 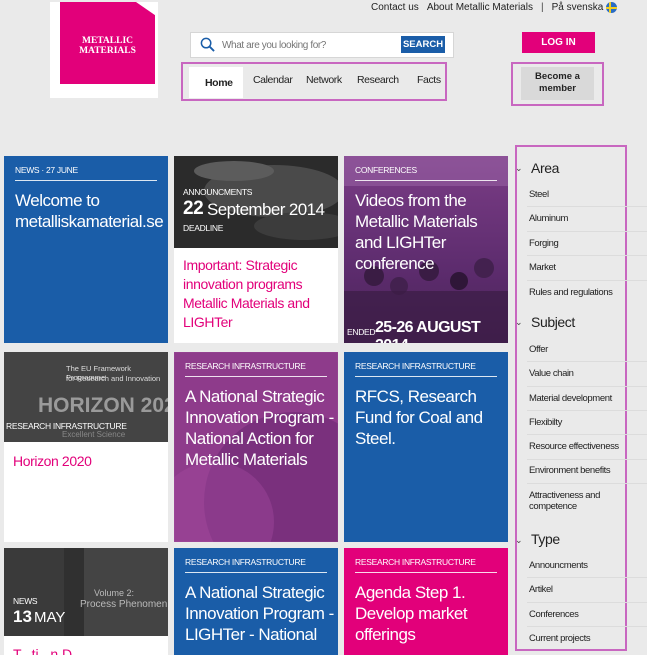 What do you see at coordinates (429, 80) in the screenshot?
I see `nav-facts: Facts` at bounding box center [429, 80].